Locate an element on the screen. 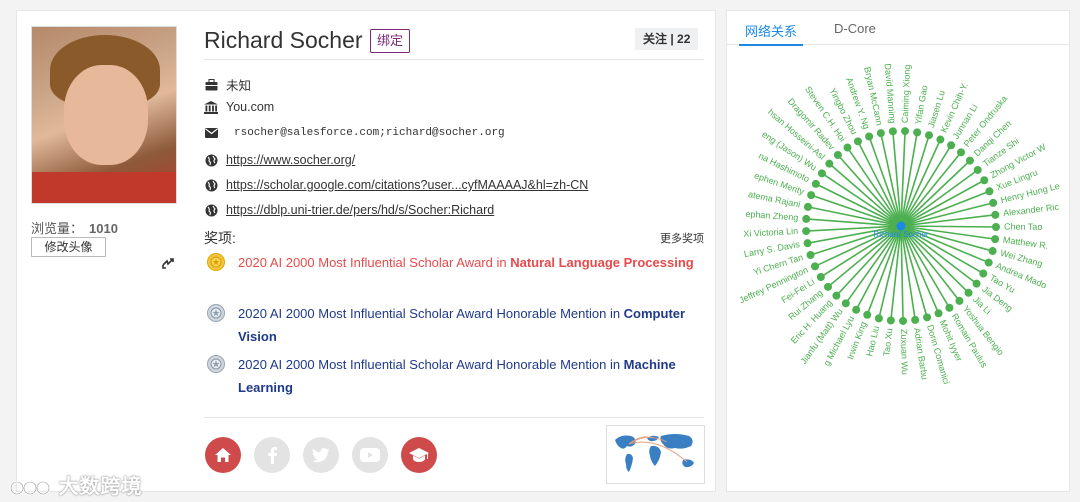 This screenshot has height=502, width=1080. network-node-label: Caiming Xiong is located at coordinates (906, 93).